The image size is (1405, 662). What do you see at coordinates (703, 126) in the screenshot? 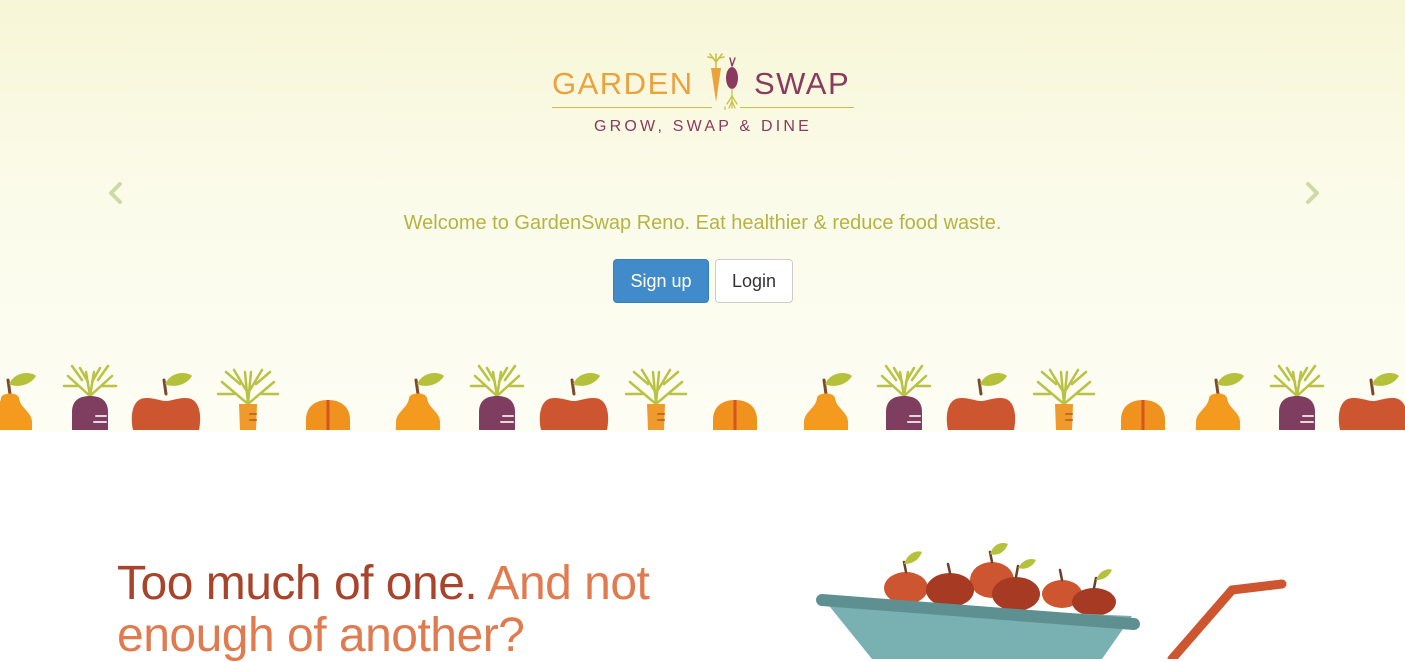
I see `logo-tagline: GROW, SWAP & DINE` at bounding box center [703, 126].